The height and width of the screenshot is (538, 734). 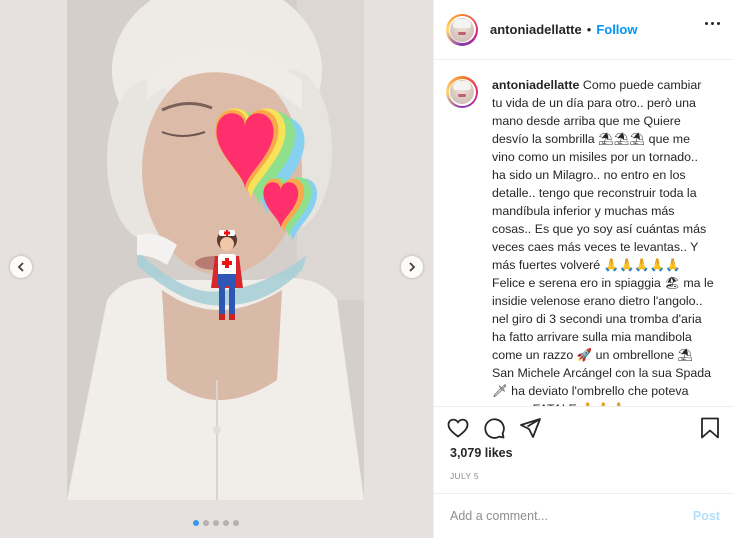 I want to click on post-header: antoniadellatte • Follow, so click(x=584, y=30).